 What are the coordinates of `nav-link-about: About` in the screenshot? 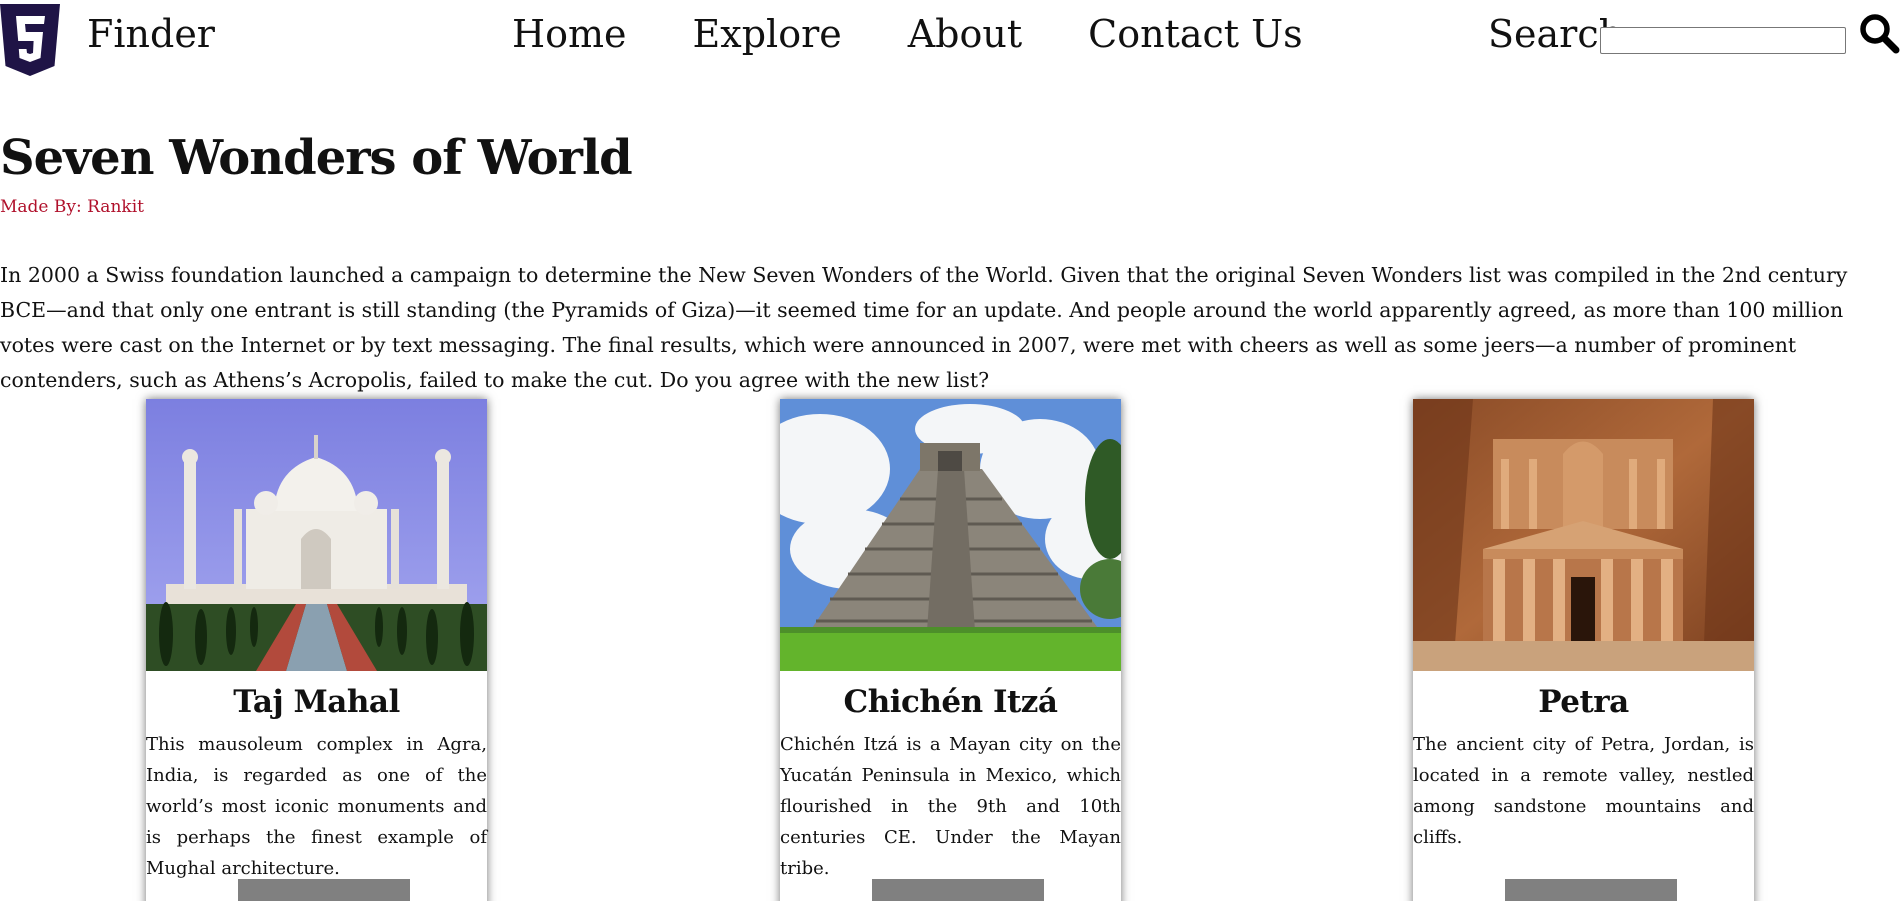 It's located at (965, 34).